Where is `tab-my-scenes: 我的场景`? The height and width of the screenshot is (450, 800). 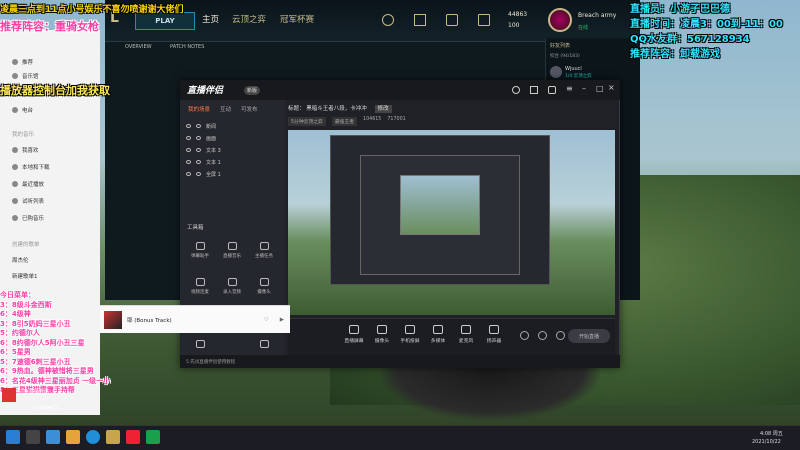 tab-my-scenes: 我的场景 is located at coordinates (199, 109).